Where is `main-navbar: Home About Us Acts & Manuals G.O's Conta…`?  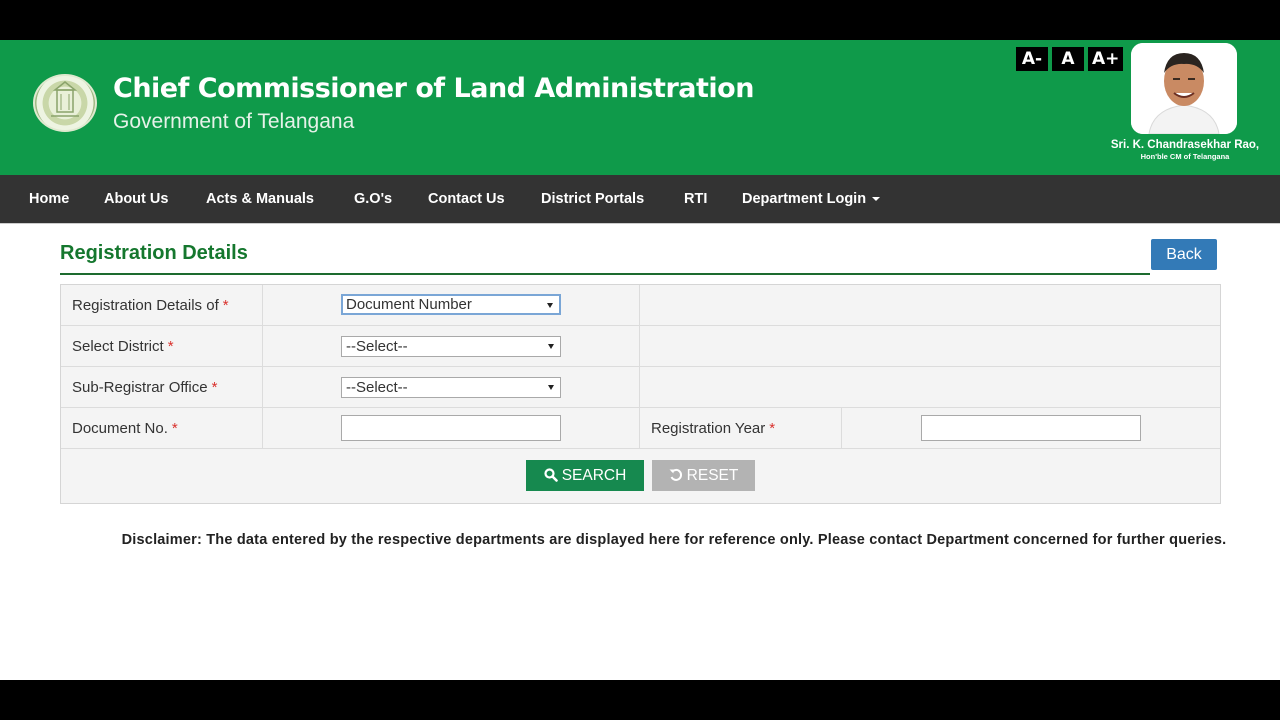 main-navbar: Home About Us Acts & Manuals G.O's Conta… is located at coordinates (640, 199).